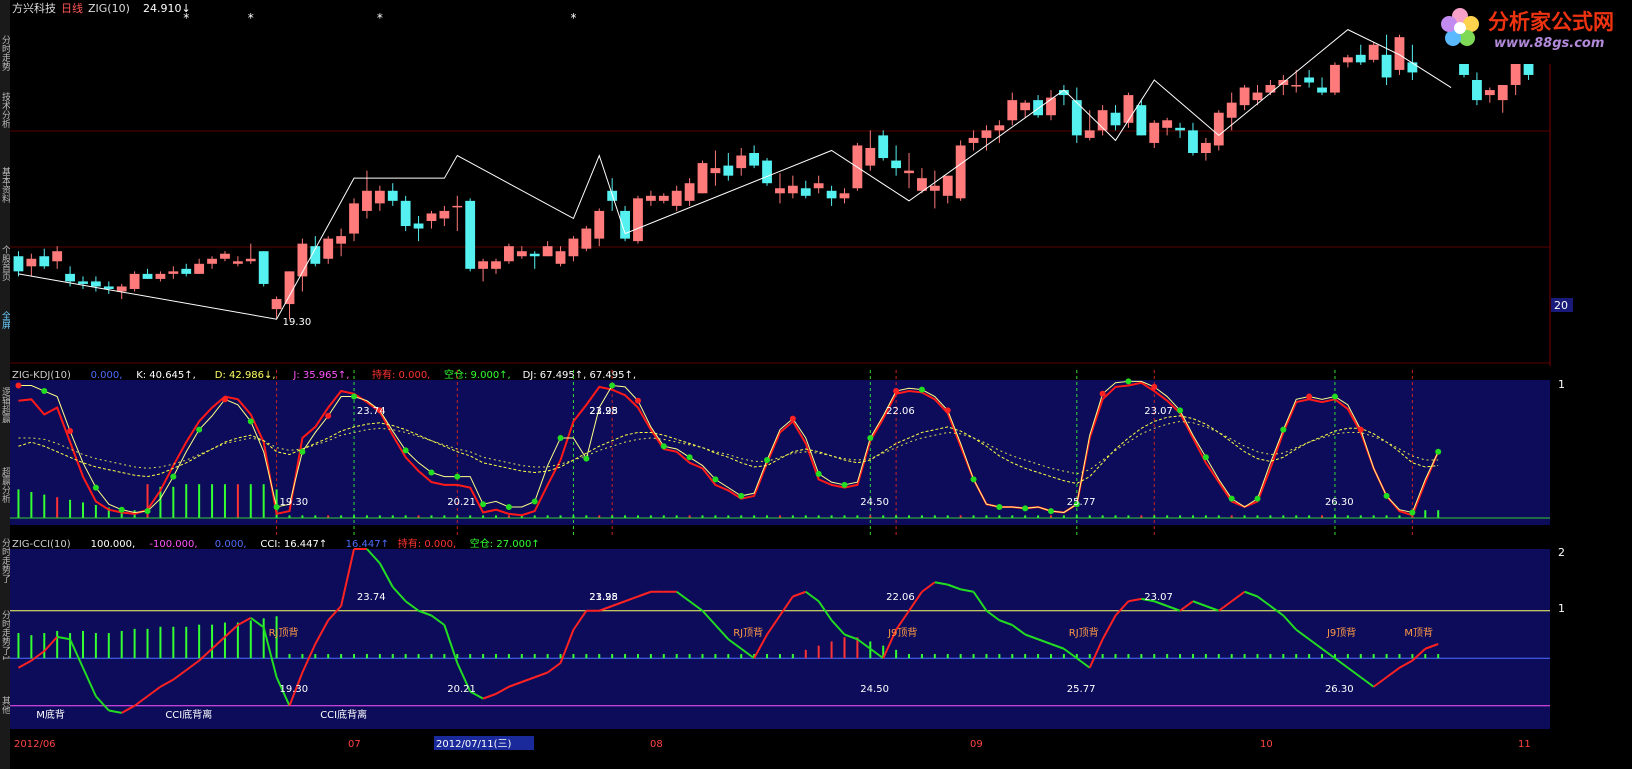  What do you see at coordinates (5, 320) in the screenshot?
I see `left-tab-4: 全屏` at bounding box center [5, 320].